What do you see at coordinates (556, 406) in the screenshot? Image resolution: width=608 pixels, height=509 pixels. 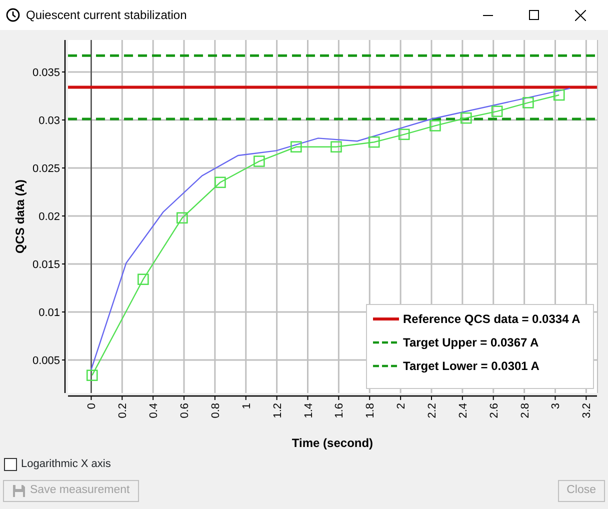 I see `tick-label: 3` at bounding box center [556, 406].